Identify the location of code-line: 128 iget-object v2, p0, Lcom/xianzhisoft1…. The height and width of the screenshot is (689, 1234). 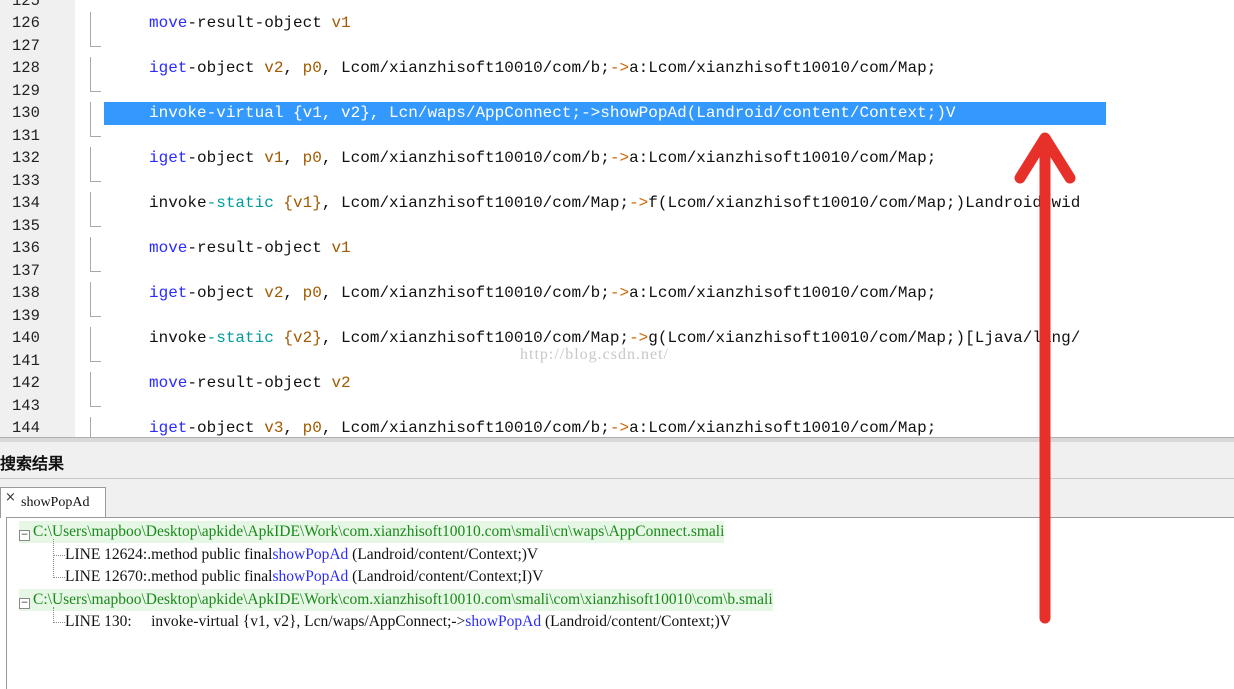
(617, 68).